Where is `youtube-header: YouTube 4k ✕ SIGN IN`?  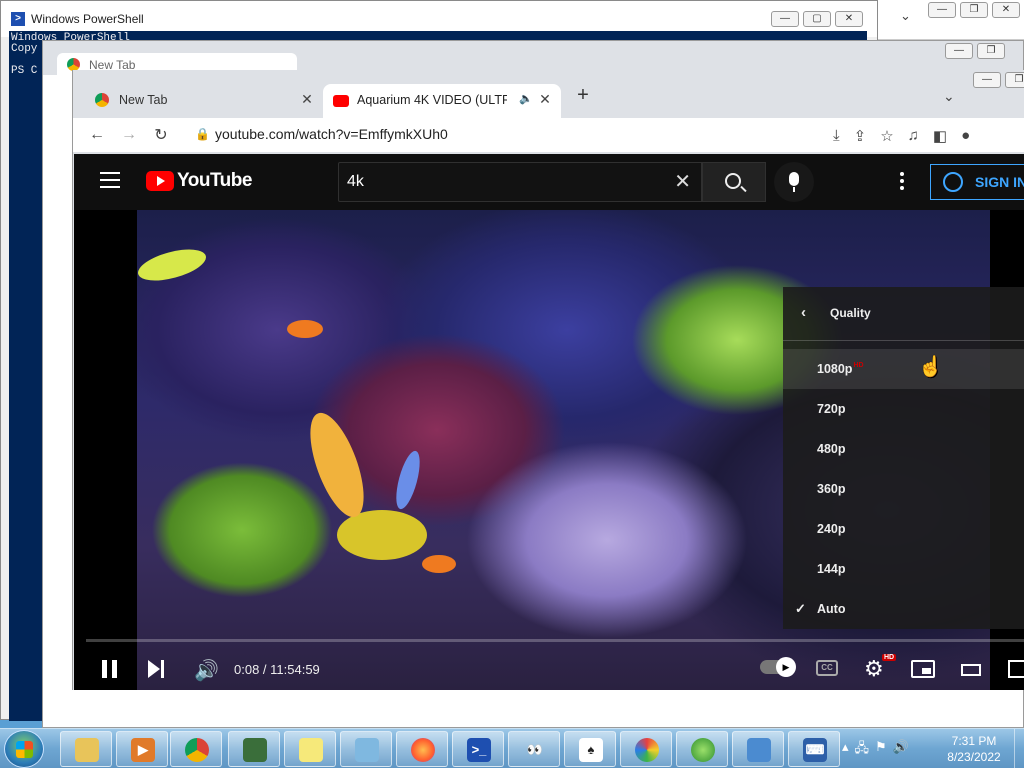
youtube-header: YouTube 4k ✕ SIGN IN is located at coordinates (549, 182).